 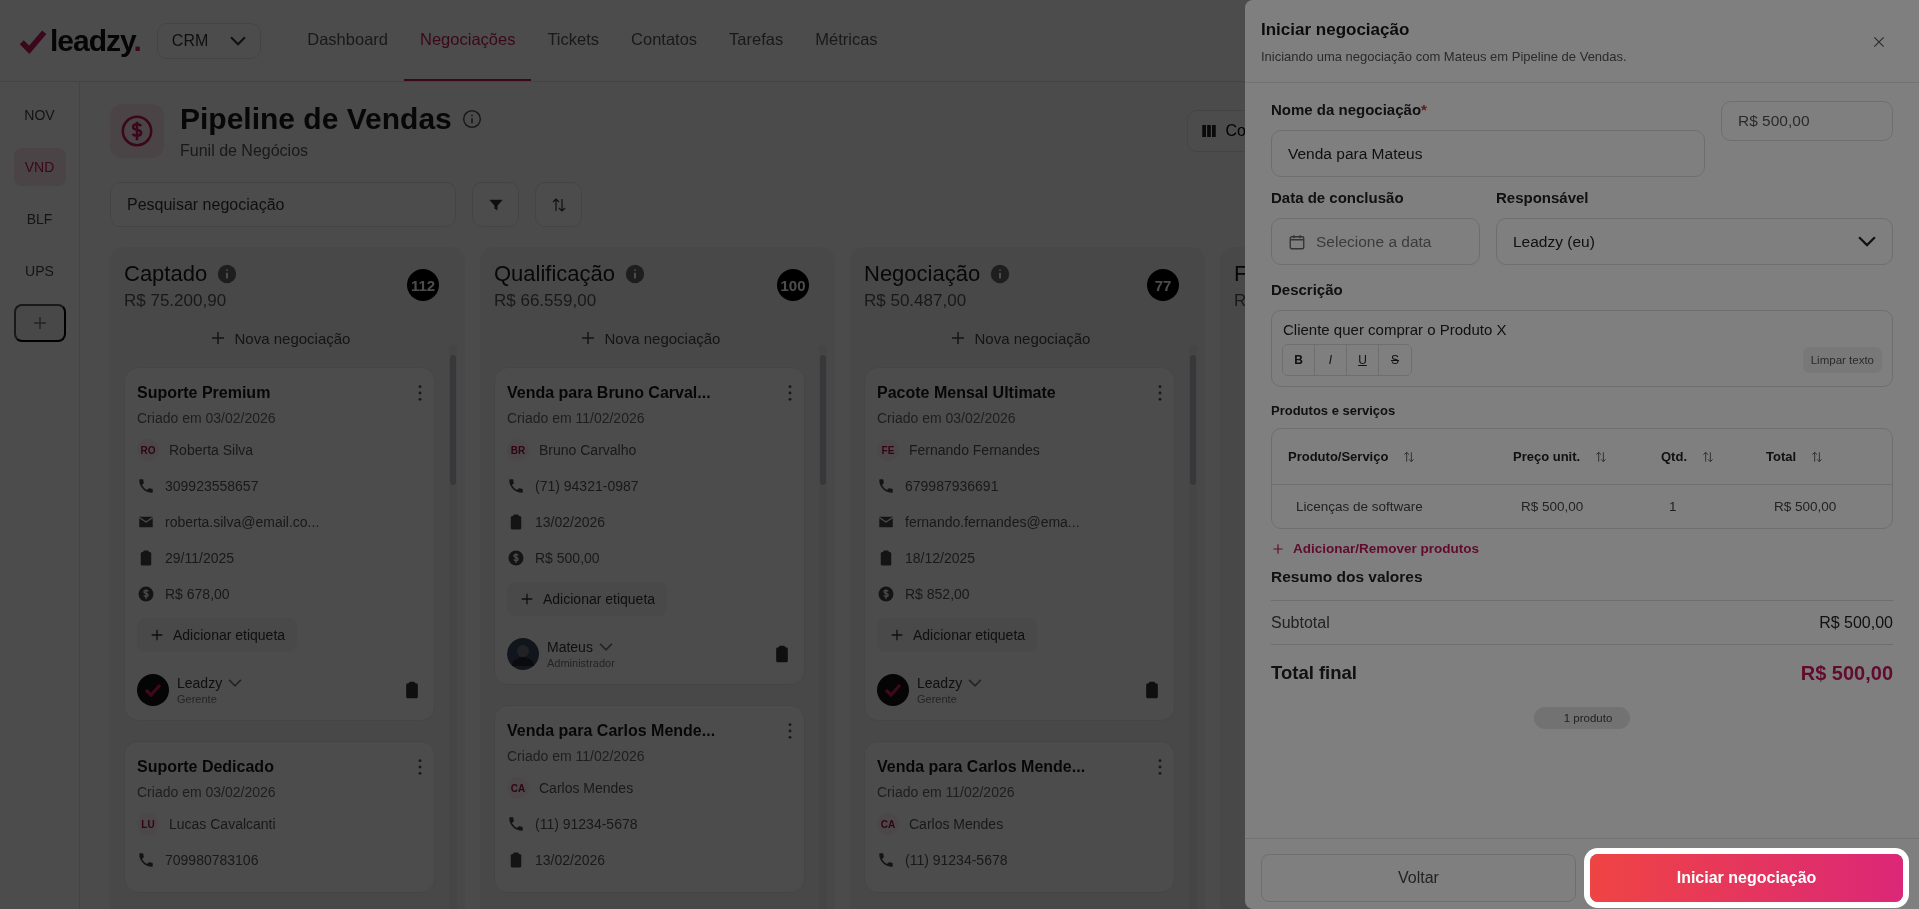 What do you see at coordinates (1846, 673) in the screenshot?
I see `total-value: R$ 500,00` at bounding box center [1846, 673].